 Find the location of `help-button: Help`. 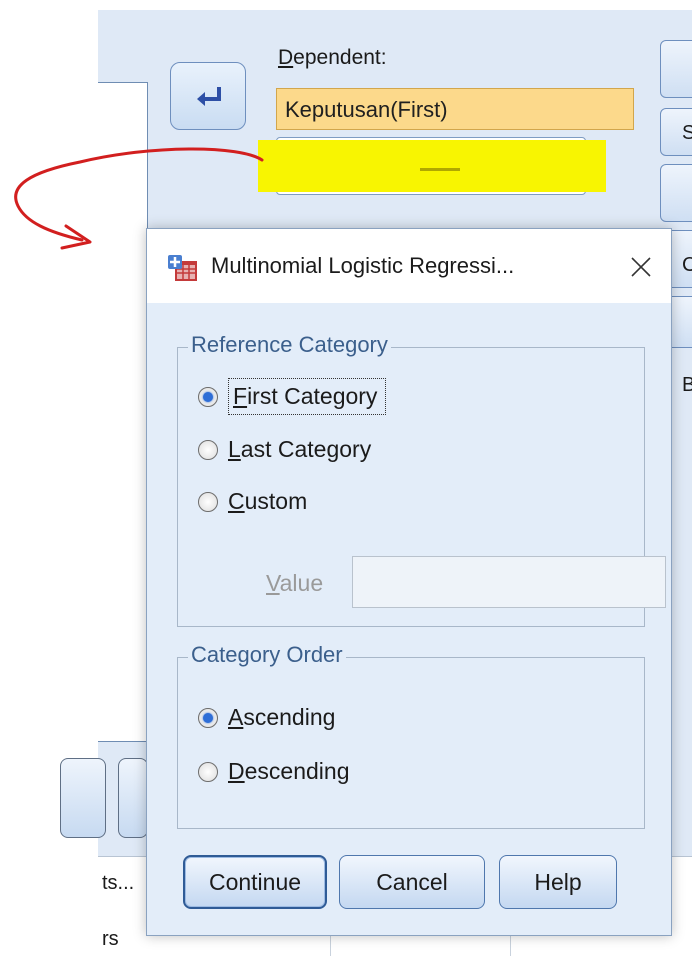

help-button: Help is located at coordinates (558, 882).